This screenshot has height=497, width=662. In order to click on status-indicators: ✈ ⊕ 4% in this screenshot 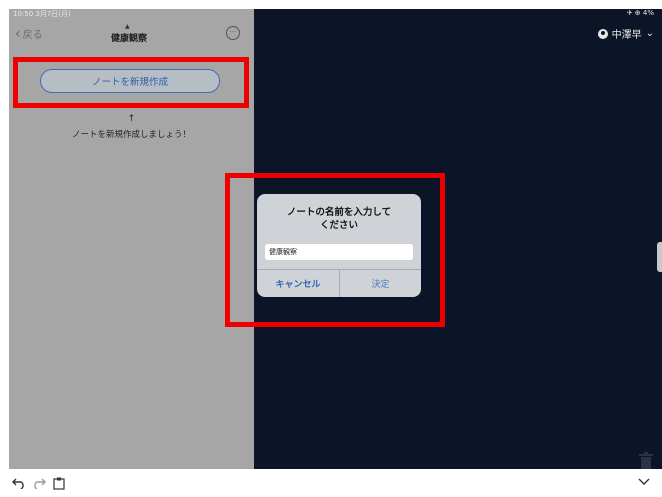, I will do `click(640, 13)`.